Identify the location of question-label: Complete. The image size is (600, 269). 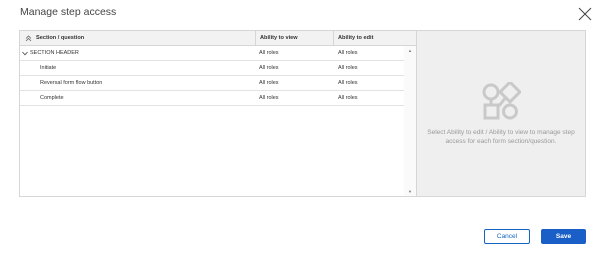
(52, 98).